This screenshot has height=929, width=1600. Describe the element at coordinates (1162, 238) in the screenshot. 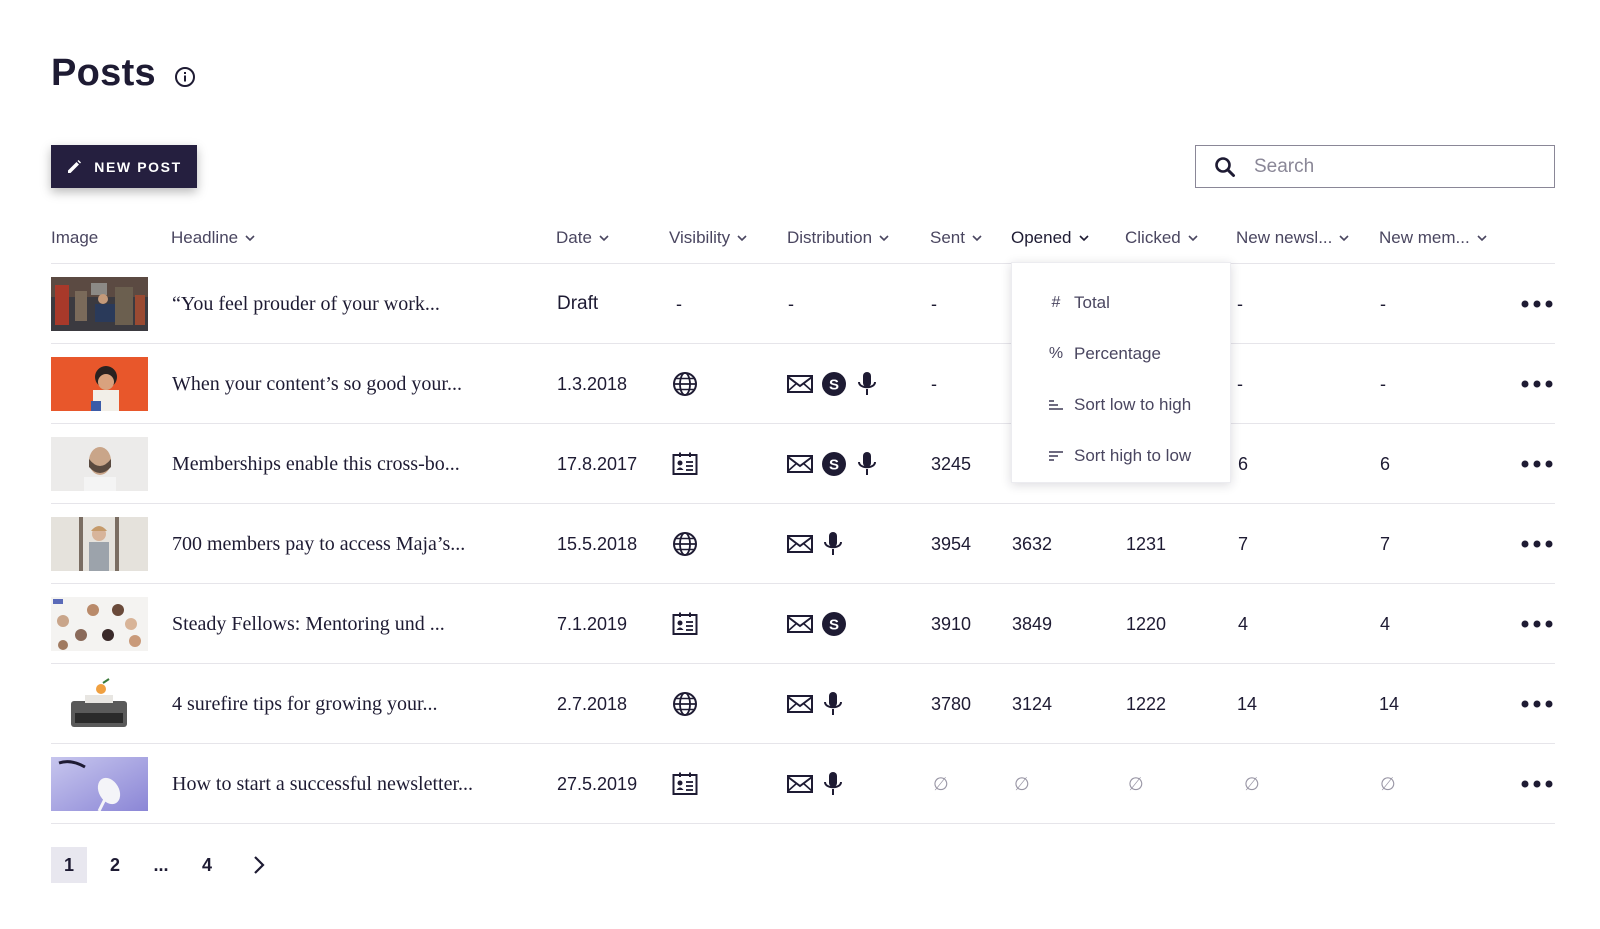

I see `column-header-clicked: Clicked` at that location.